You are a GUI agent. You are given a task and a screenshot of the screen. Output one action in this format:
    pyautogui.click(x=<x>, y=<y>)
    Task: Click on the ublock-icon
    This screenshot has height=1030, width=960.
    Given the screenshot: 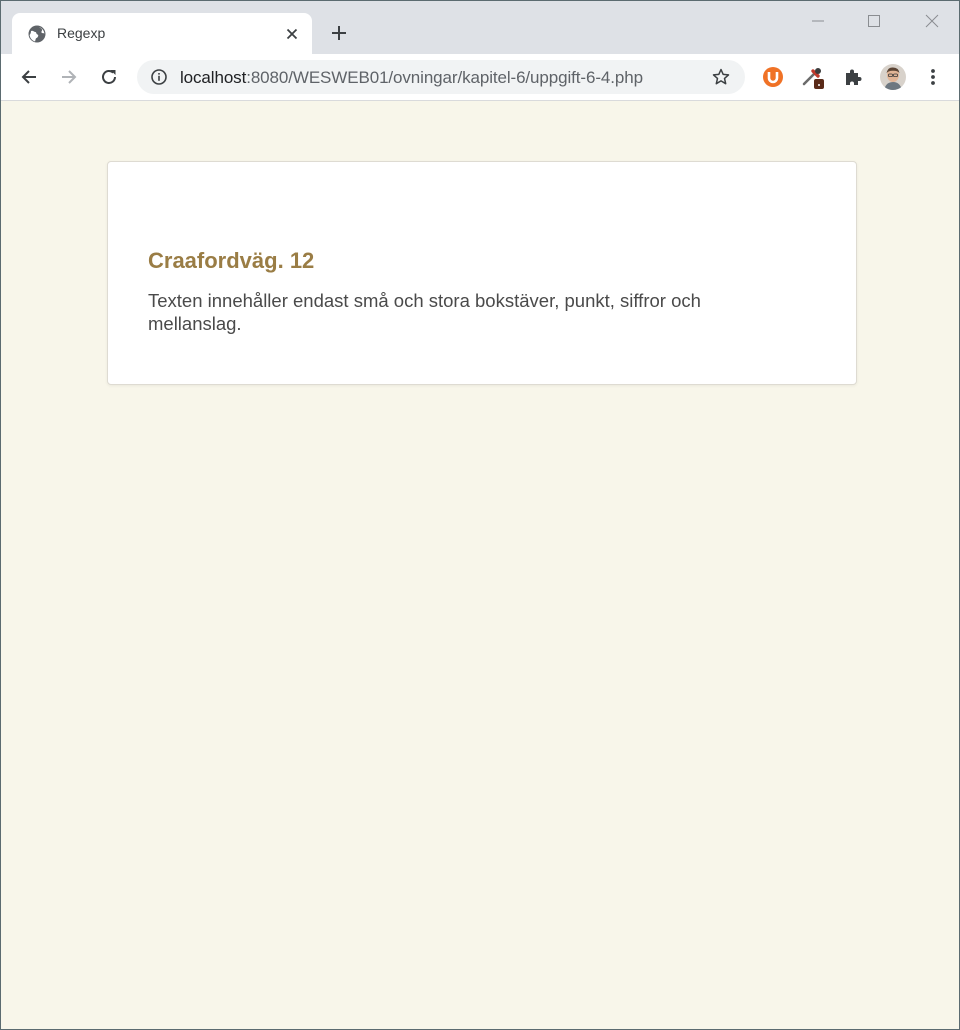 What is the action you would take?
    pyautogui.click(x=773, y=77)
    